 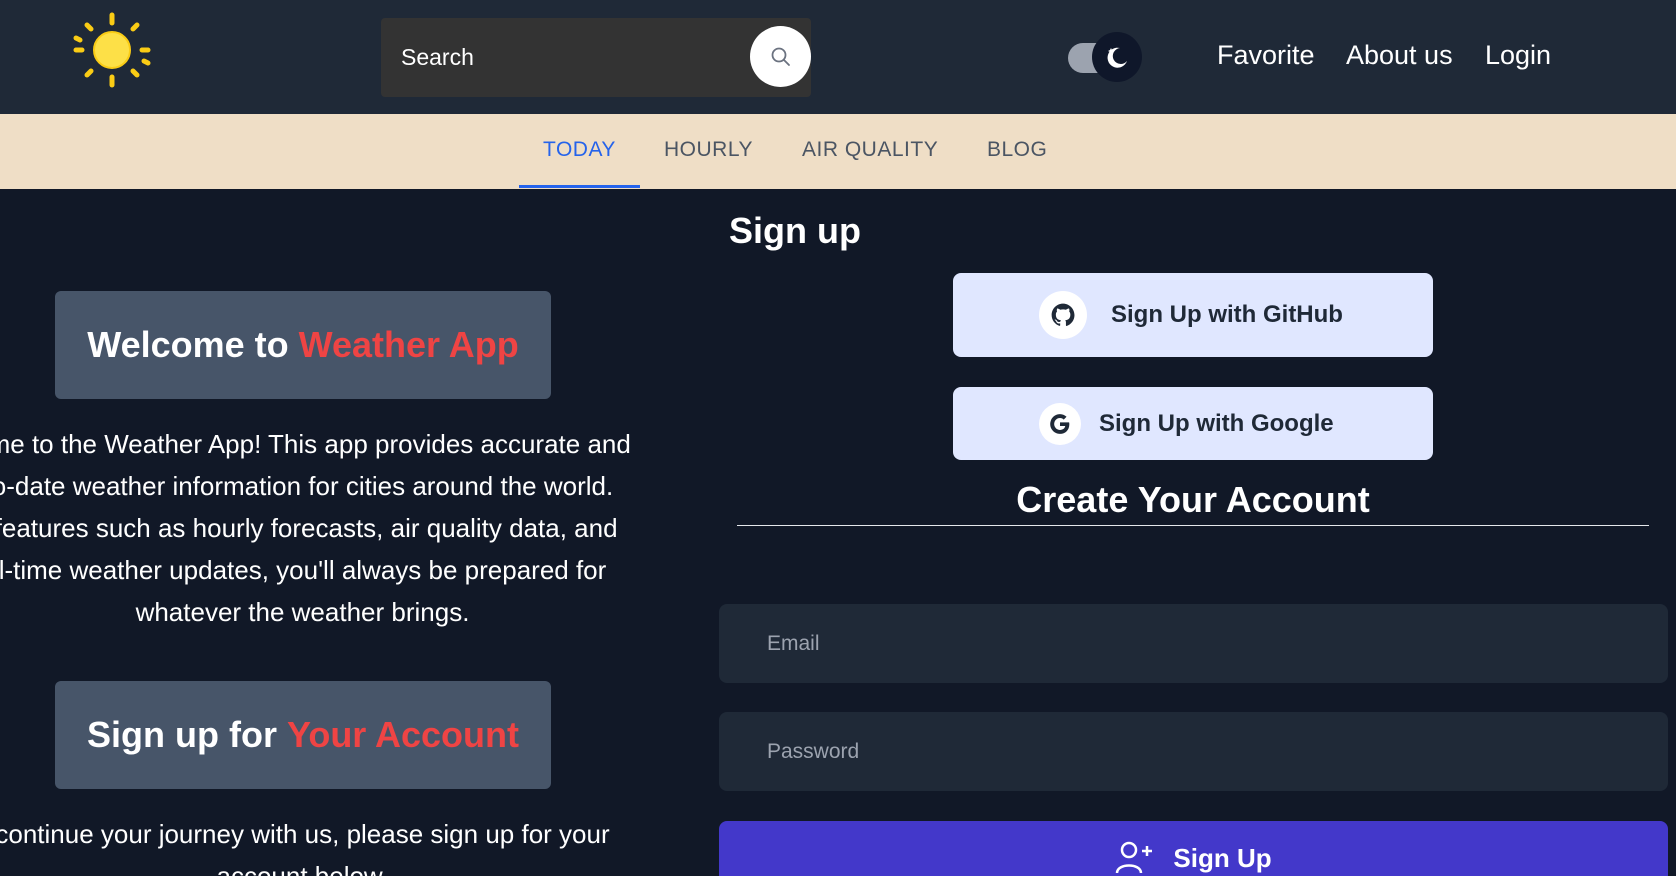 I want to click on email-field: Email, so click(x=1193, y=643).